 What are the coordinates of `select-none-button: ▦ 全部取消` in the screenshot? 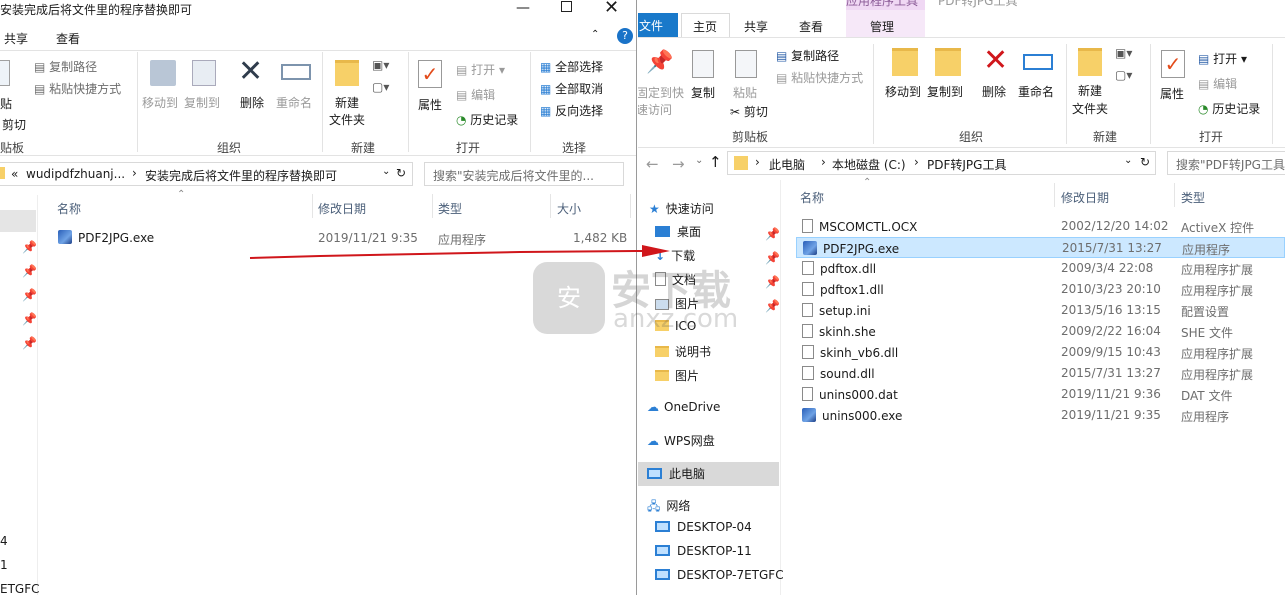 It's located at (571, 88).